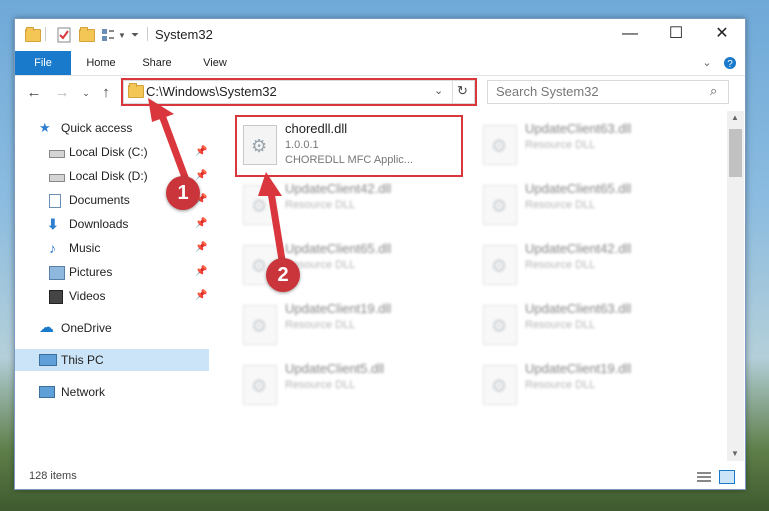  I want to click on scroll-down-icon: ▼, so click(735, 453).